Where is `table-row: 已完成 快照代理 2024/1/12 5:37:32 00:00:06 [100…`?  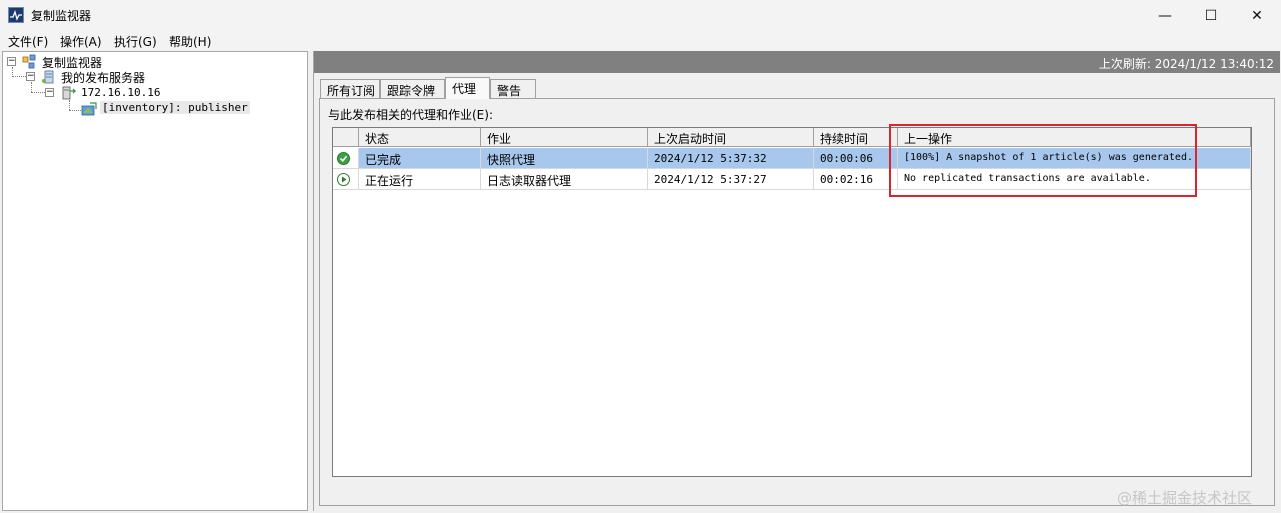
table-row: 已完成 快照代理 2024/1/12 5:37:32 00:00:06 [100… is located at coordinates (792, 158).